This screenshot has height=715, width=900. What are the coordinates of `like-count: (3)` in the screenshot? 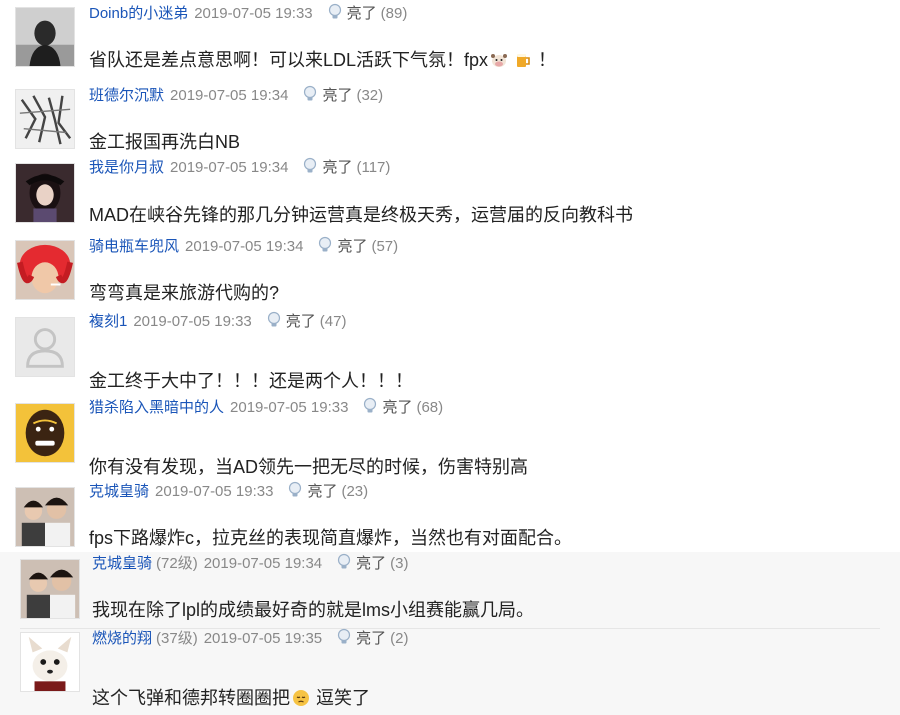 It's located at (399, 563).